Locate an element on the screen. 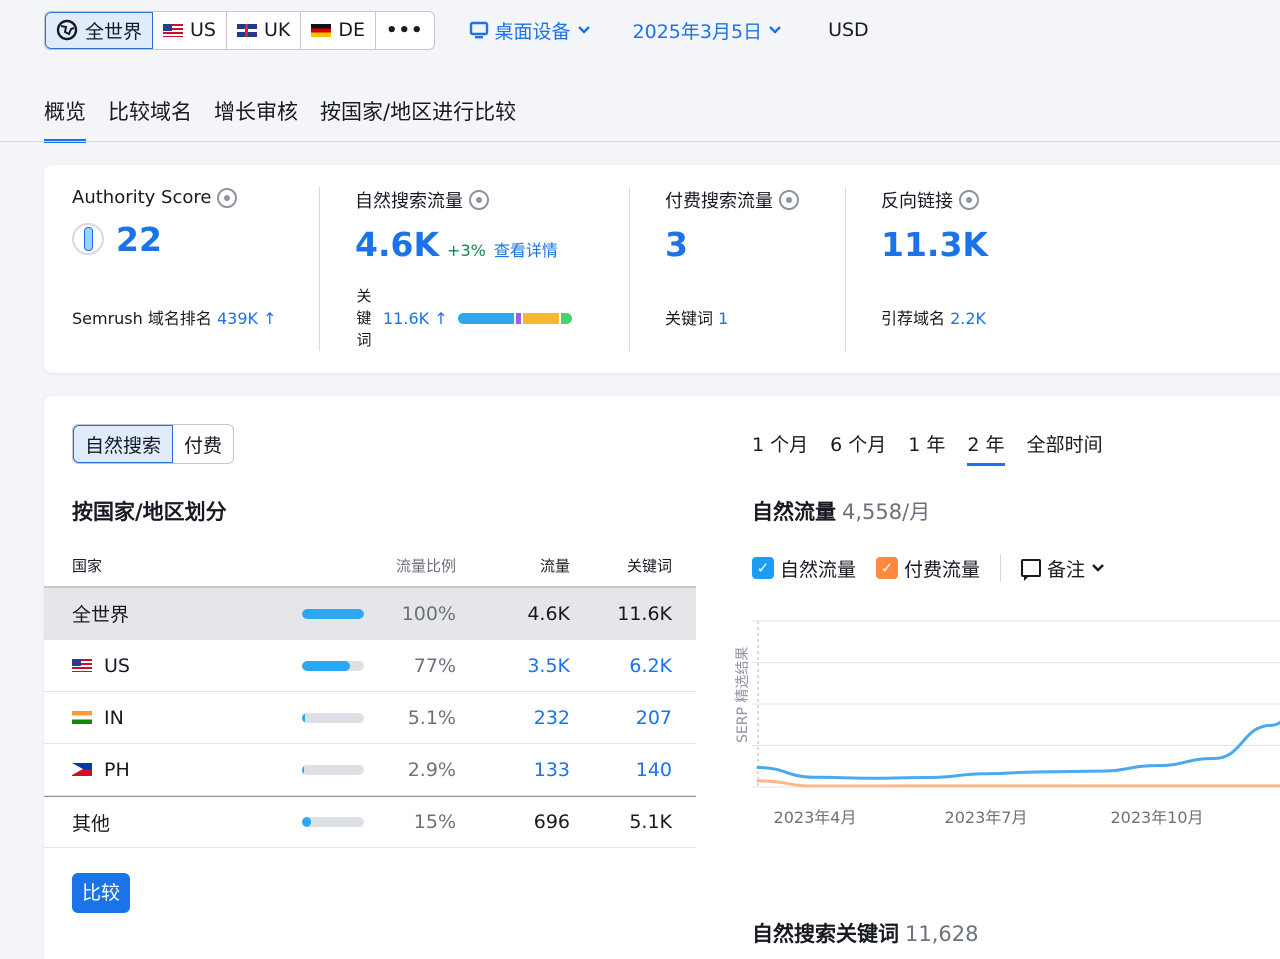 The width and height of the screenshot is (1280, 959). keyword-position-distribution-bar is located at coordinates (514, 318).